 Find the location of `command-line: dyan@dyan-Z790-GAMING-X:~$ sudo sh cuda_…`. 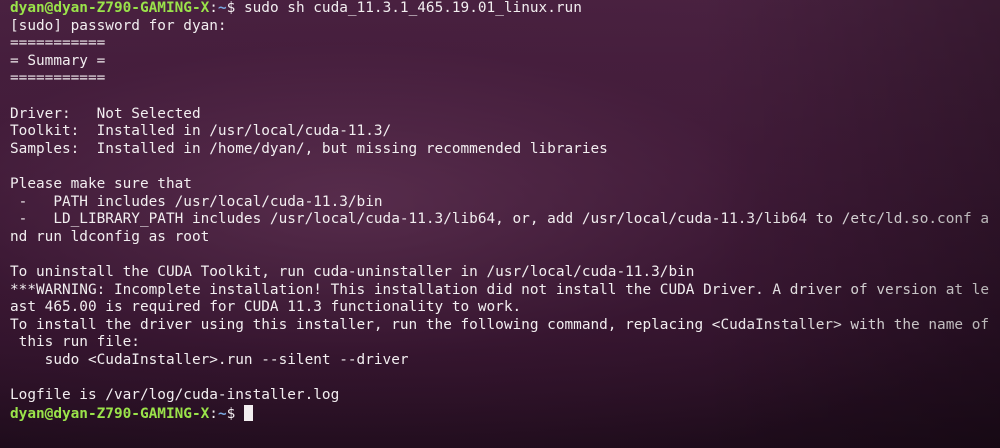

command-line: dyan@dyan-Z790-GAMING-X:~$ sudo sh cuda_… is located at coordinates (505, 9).